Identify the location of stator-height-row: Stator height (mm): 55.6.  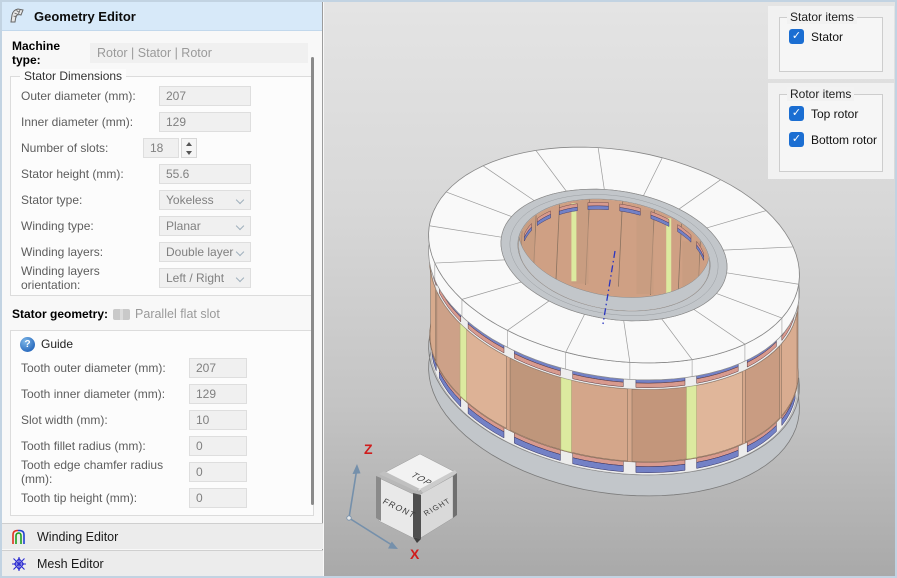
(162, 174).